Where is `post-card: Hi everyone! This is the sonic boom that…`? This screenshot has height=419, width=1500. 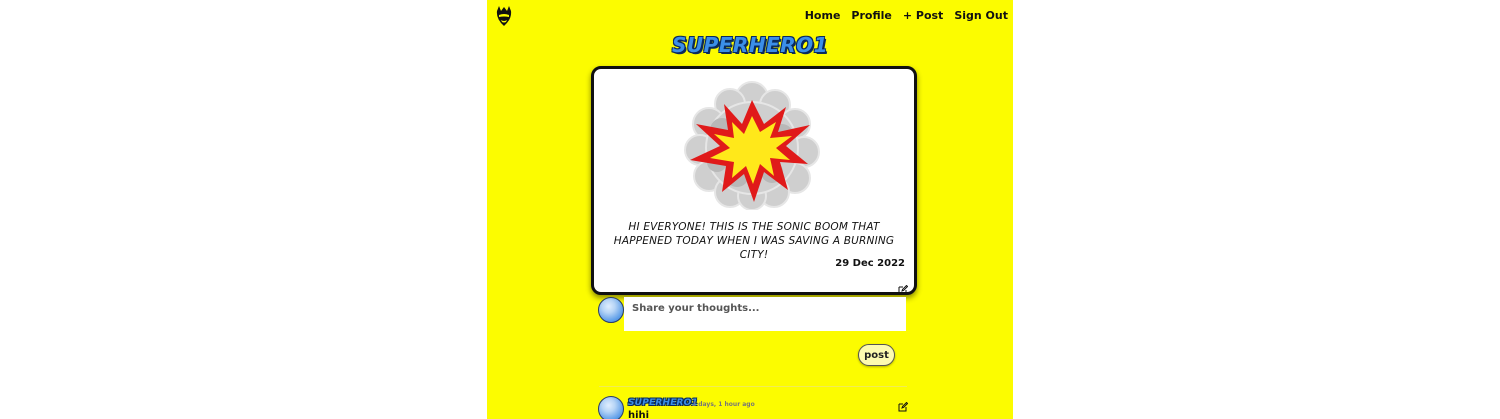 post-card: Hi everyone! This is the sonic boom that… is located at coordinates (754, 180).